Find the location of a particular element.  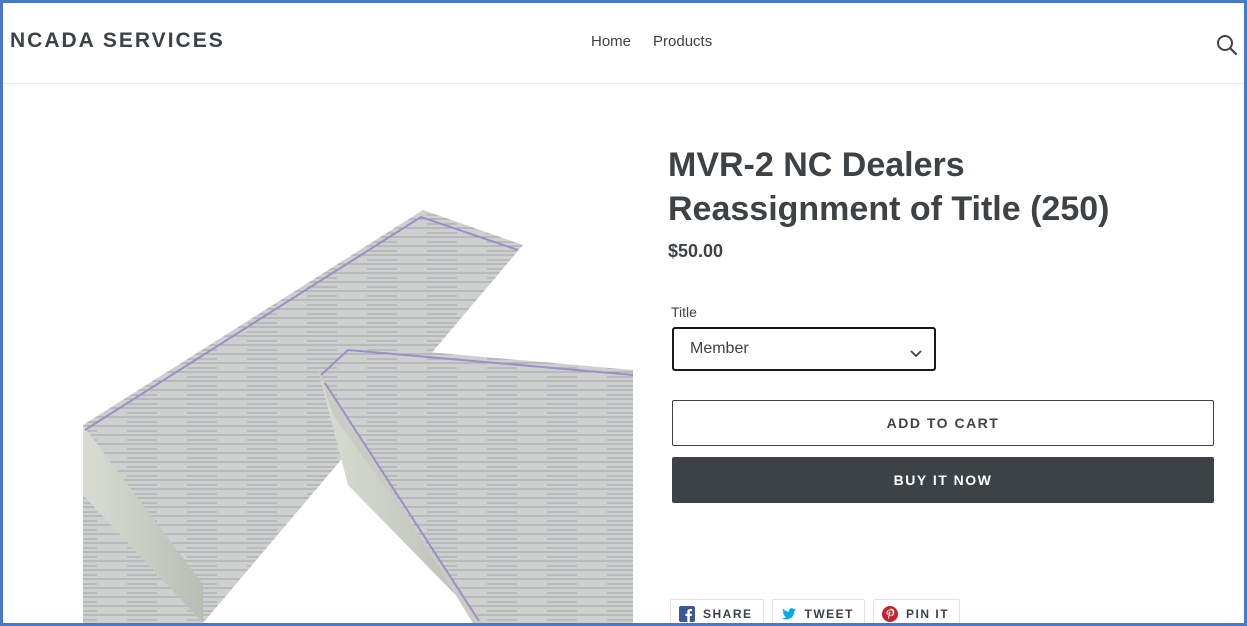

facebook-icon is located at coordinates (687, 614).